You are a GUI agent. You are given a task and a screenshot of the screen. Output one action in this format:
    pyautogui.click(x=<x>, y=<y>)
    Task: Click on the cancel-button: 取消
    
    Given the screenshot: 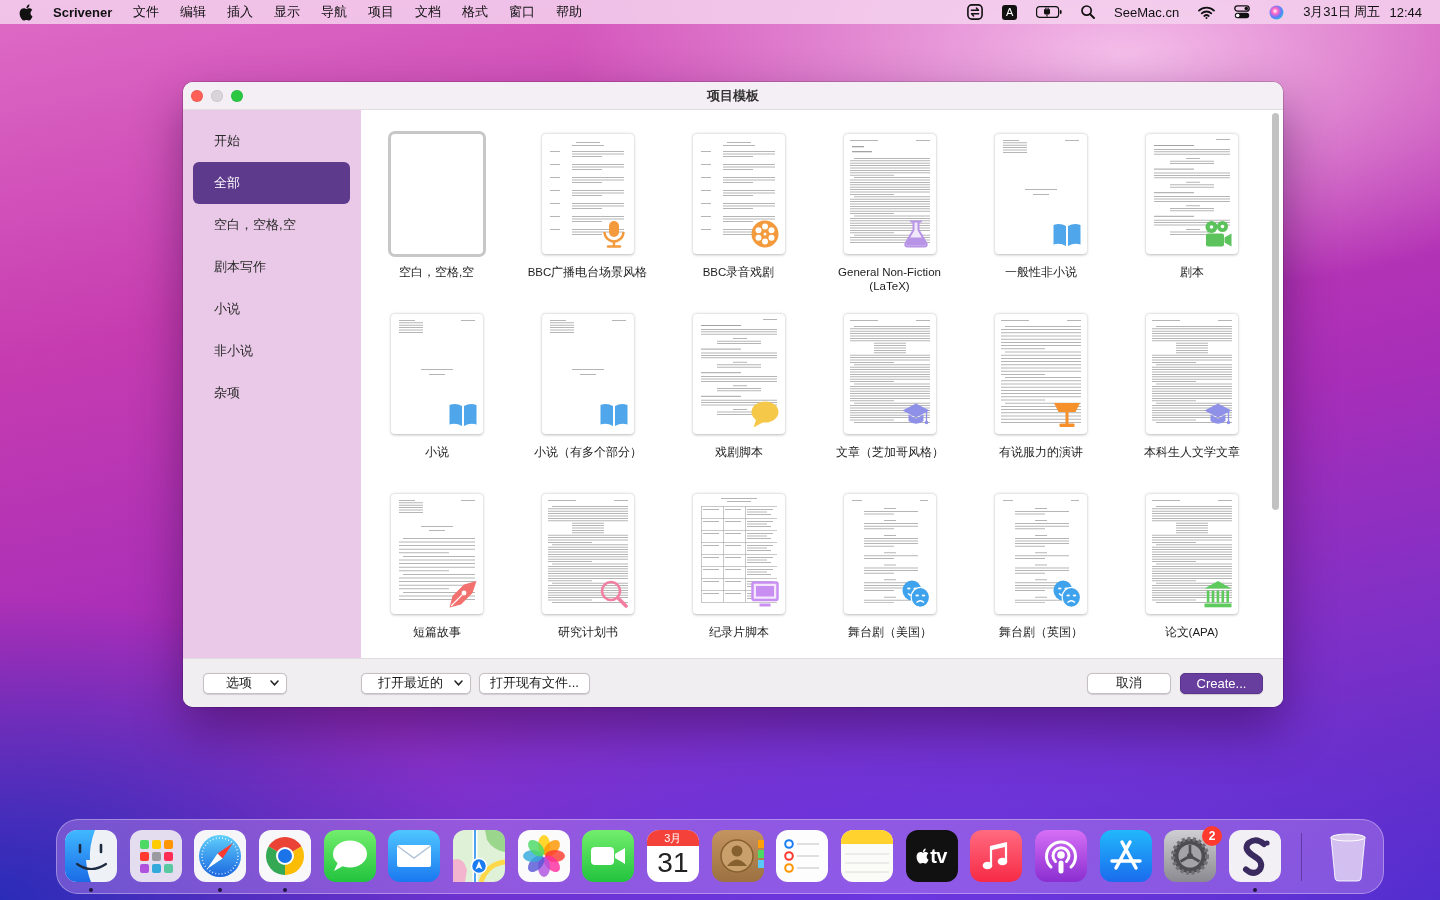 What is the action you would take?
    pyautogui.click(x=1129, y=683)
    